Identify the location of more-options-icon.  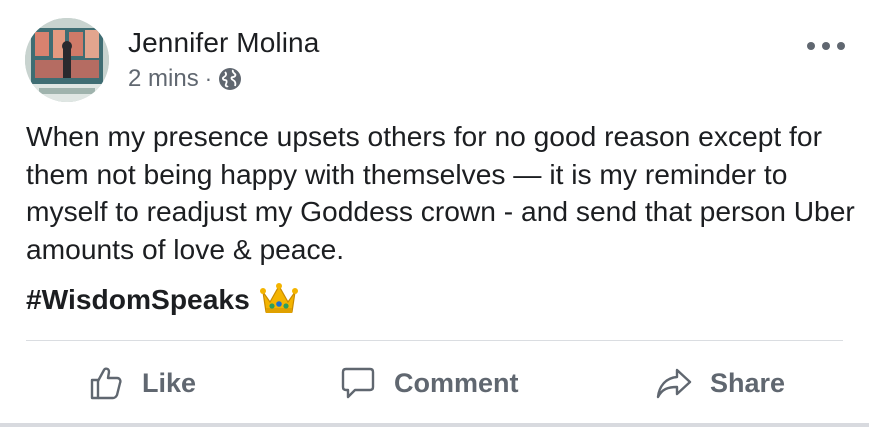
(826, 46).